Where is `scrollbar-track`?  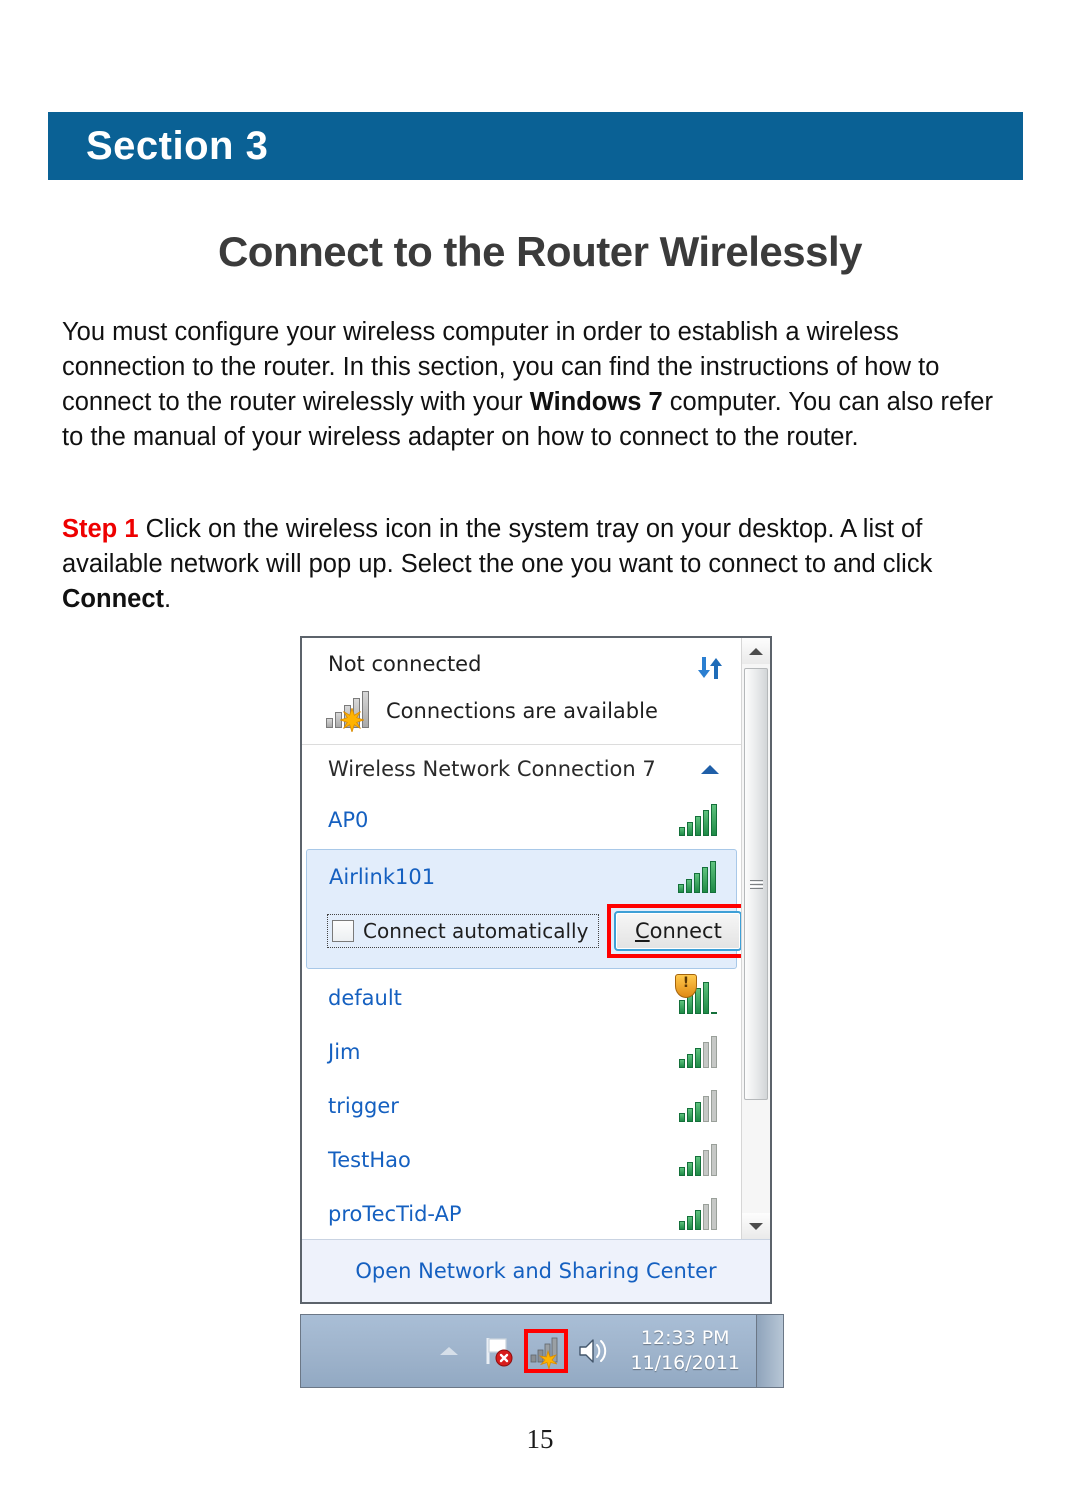 scrollbar-track is located at coordinates (756, 938).